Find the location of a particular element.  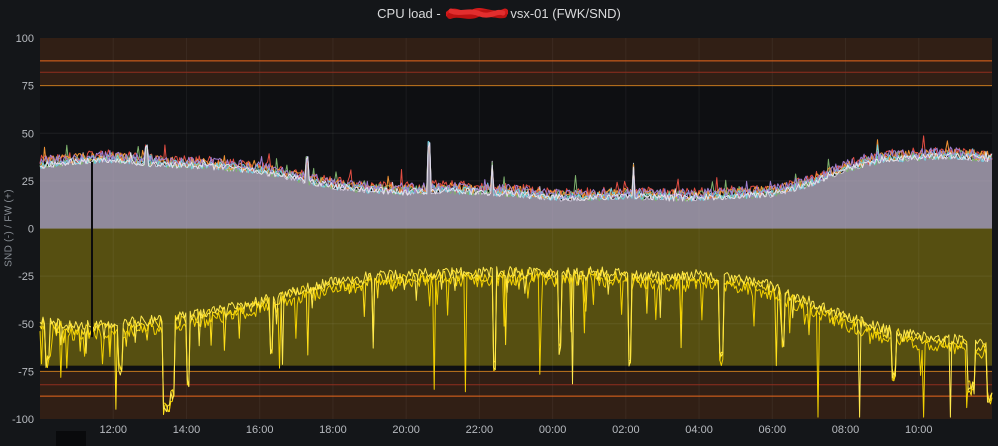

x-tick-label: 02:00 is located at coordinates (626, 430).